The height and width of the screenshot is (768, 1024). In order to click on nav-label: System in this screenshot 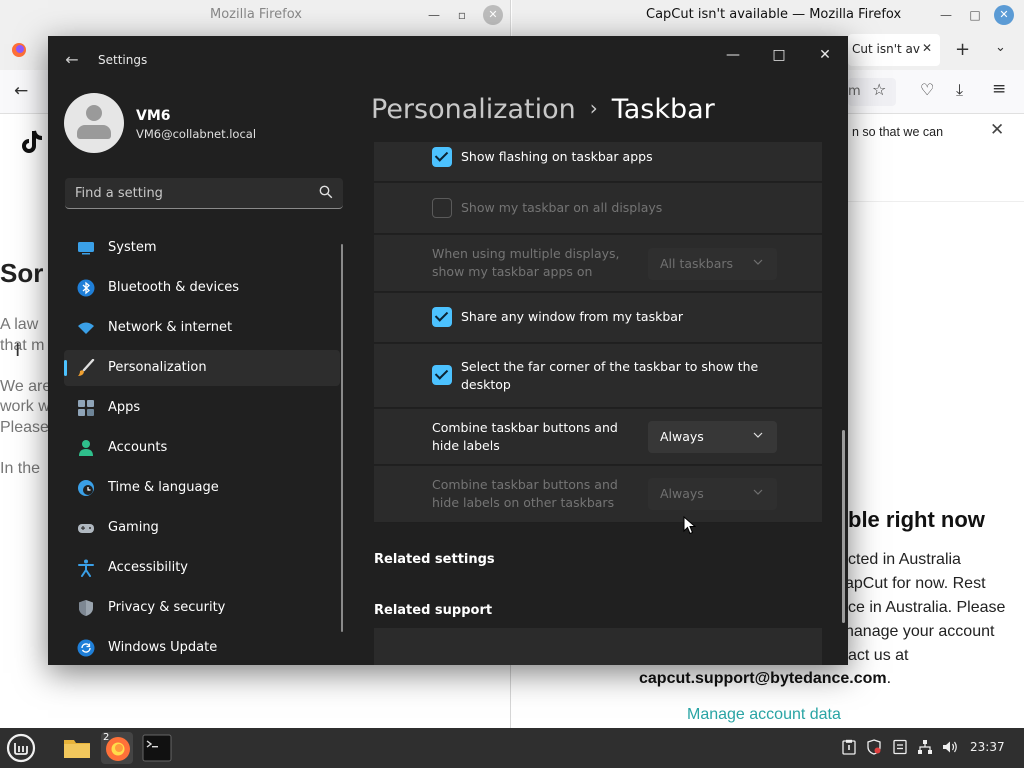, I will do `click(132, 247)`.